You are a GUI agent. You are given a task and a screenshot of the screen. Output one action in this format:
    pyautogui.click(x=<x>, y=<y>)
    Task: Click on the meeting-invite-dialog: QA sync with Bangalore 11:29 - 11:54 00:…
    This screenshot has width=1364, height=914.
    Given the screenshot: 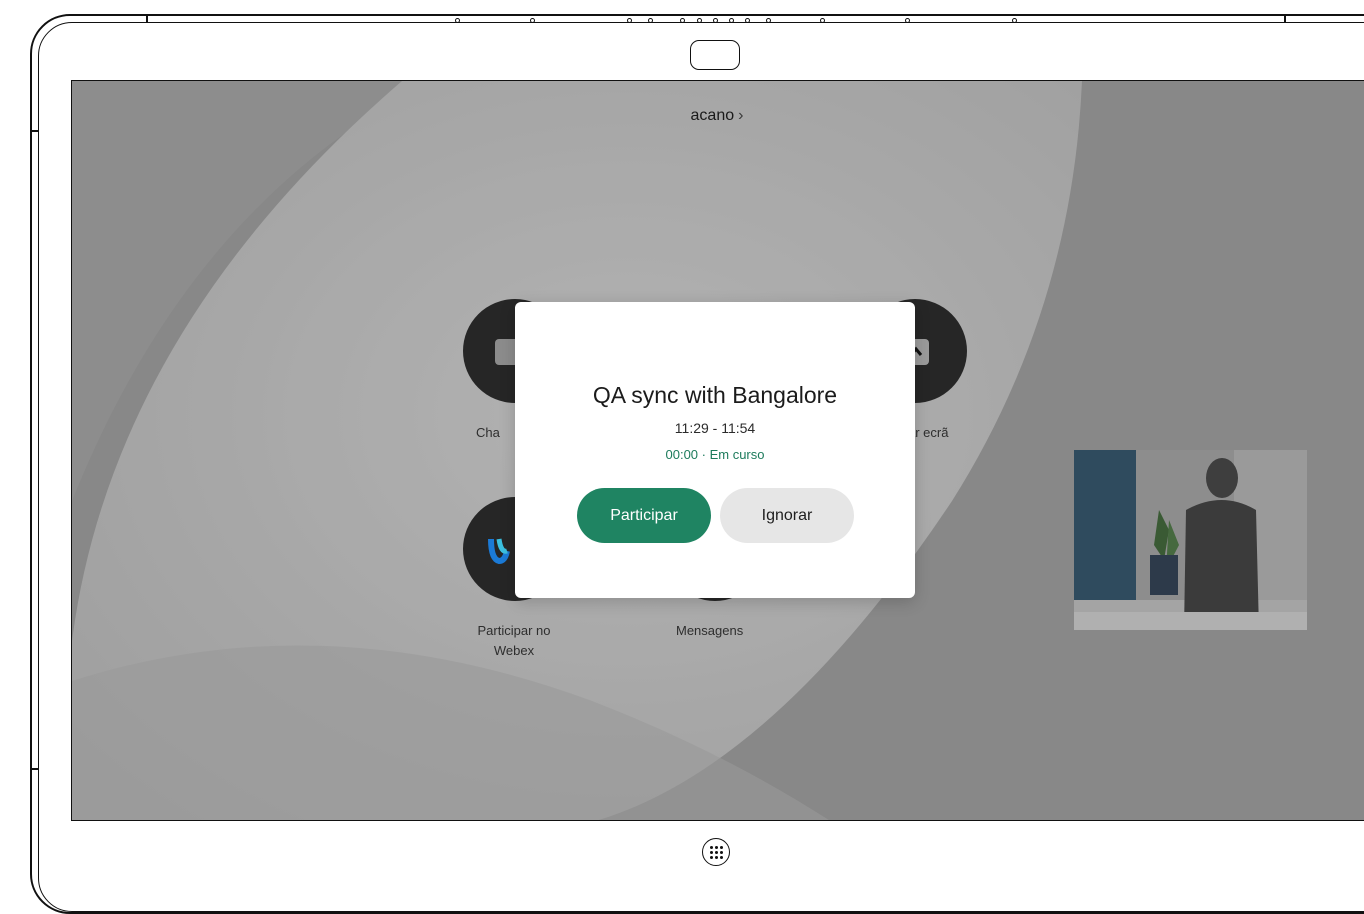 What is the action you would take?
    pyautogui.click(x=715, y=450)
    